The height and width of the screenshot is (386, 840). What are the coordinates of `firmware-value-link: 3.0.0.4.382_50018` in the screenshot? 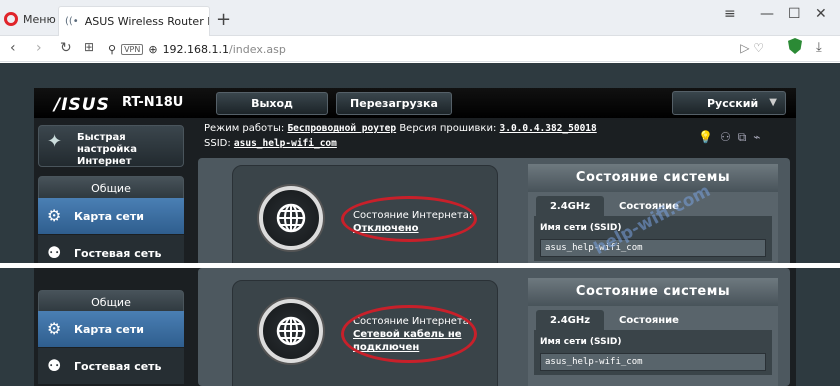 It's located at (548, 128).